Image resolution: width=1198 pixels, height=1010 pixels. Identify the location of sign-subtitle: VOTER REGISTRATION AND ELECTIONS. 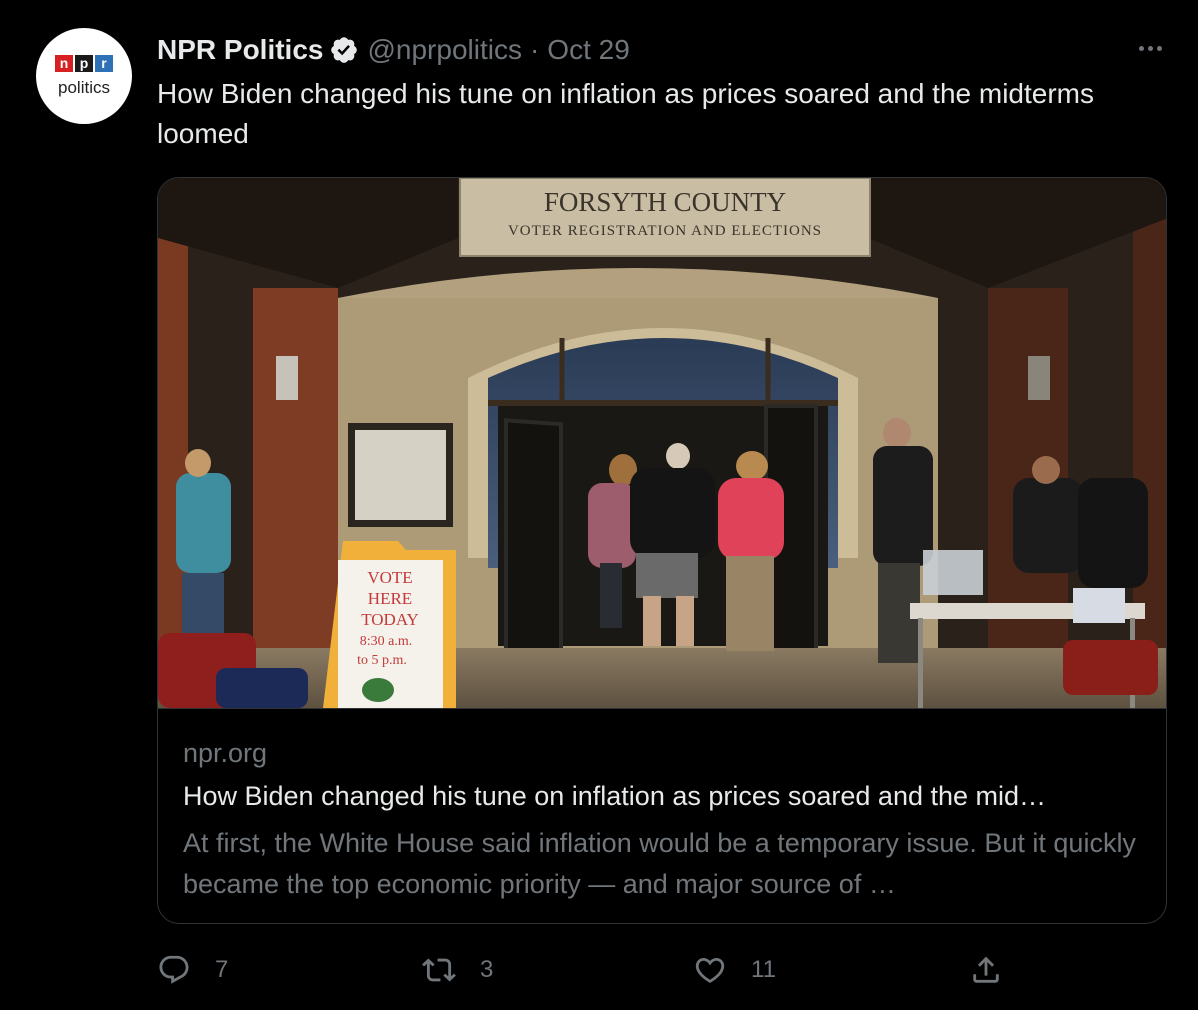
(665, 231).